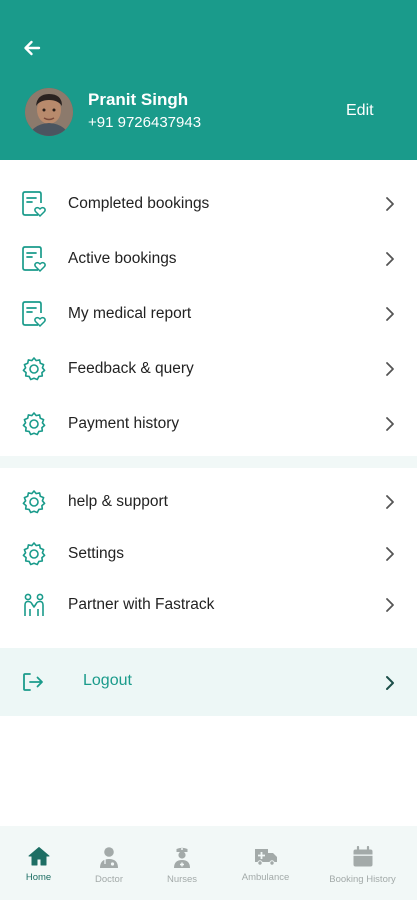 Image resolution: width=417 pixels, height=900 pixels. Describe the element at coordinates (360, 111) in the screenshot. I see `edit-profile-button: Edit` at that location.